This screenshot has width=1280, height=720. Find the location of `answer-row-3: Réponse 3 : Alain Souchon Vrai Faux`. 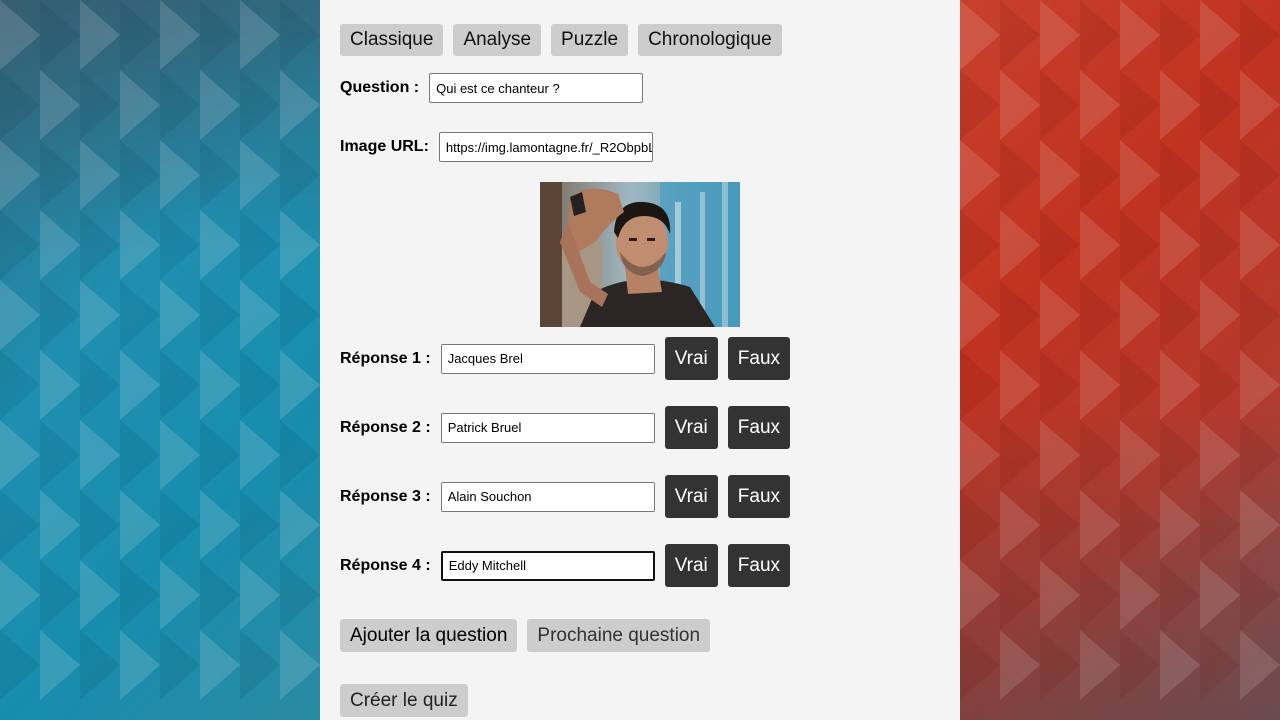

answer-row-3: Réponse 3 : Alain Souchon Vrai Faux is located at coordinates (565, 496).